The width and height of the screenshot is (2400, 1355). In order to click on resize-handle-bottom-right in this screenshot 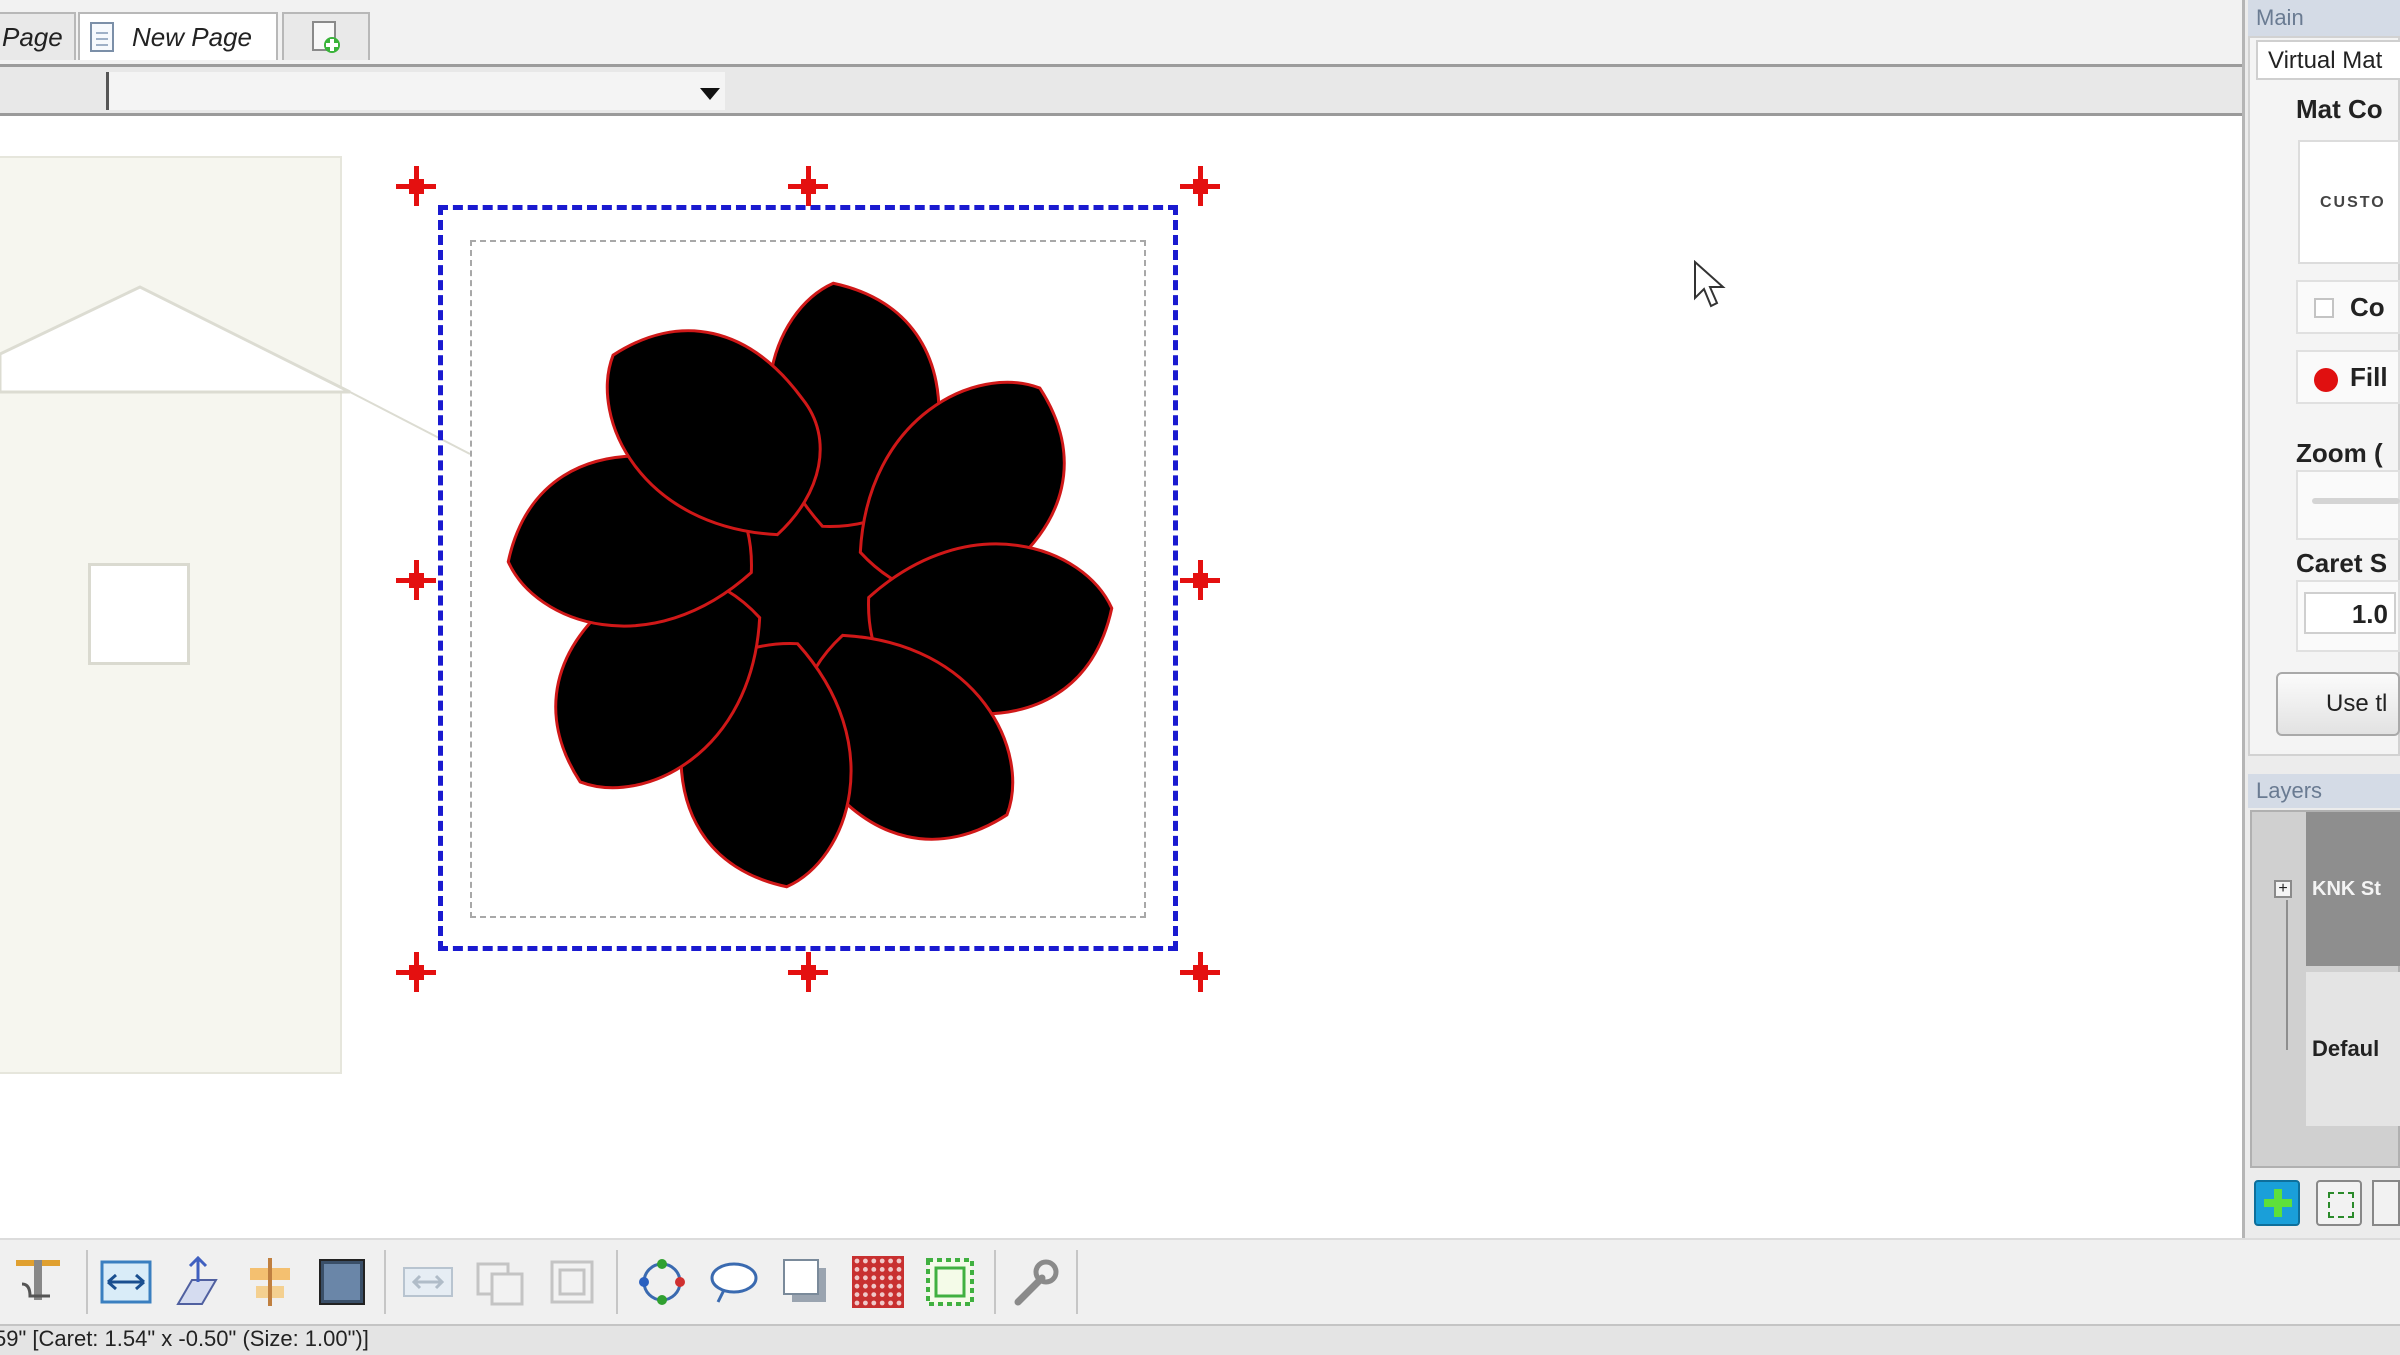, I will do `click(1200, 972)`.